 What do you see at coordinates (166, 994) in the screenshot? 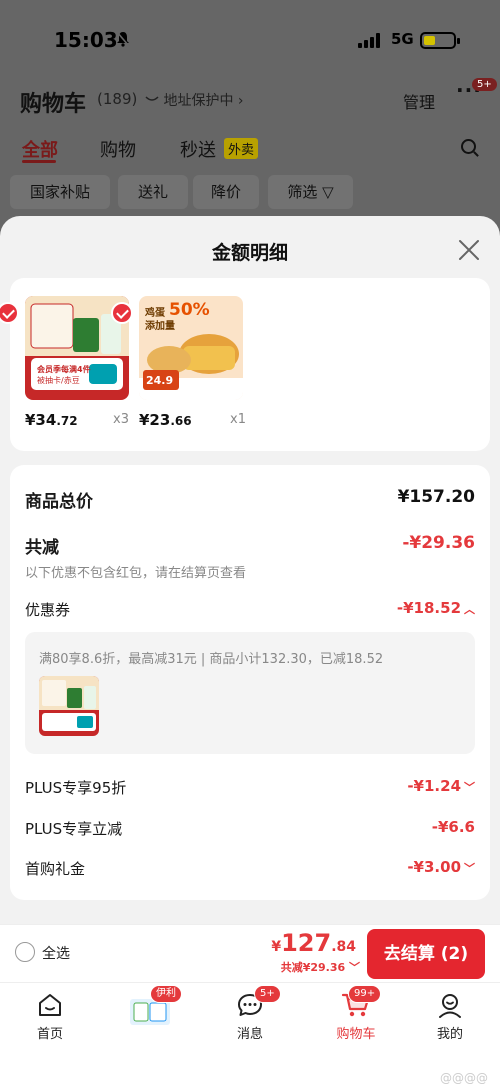
I see `promo-badge: 伊利` at bounding box center [166, 994].